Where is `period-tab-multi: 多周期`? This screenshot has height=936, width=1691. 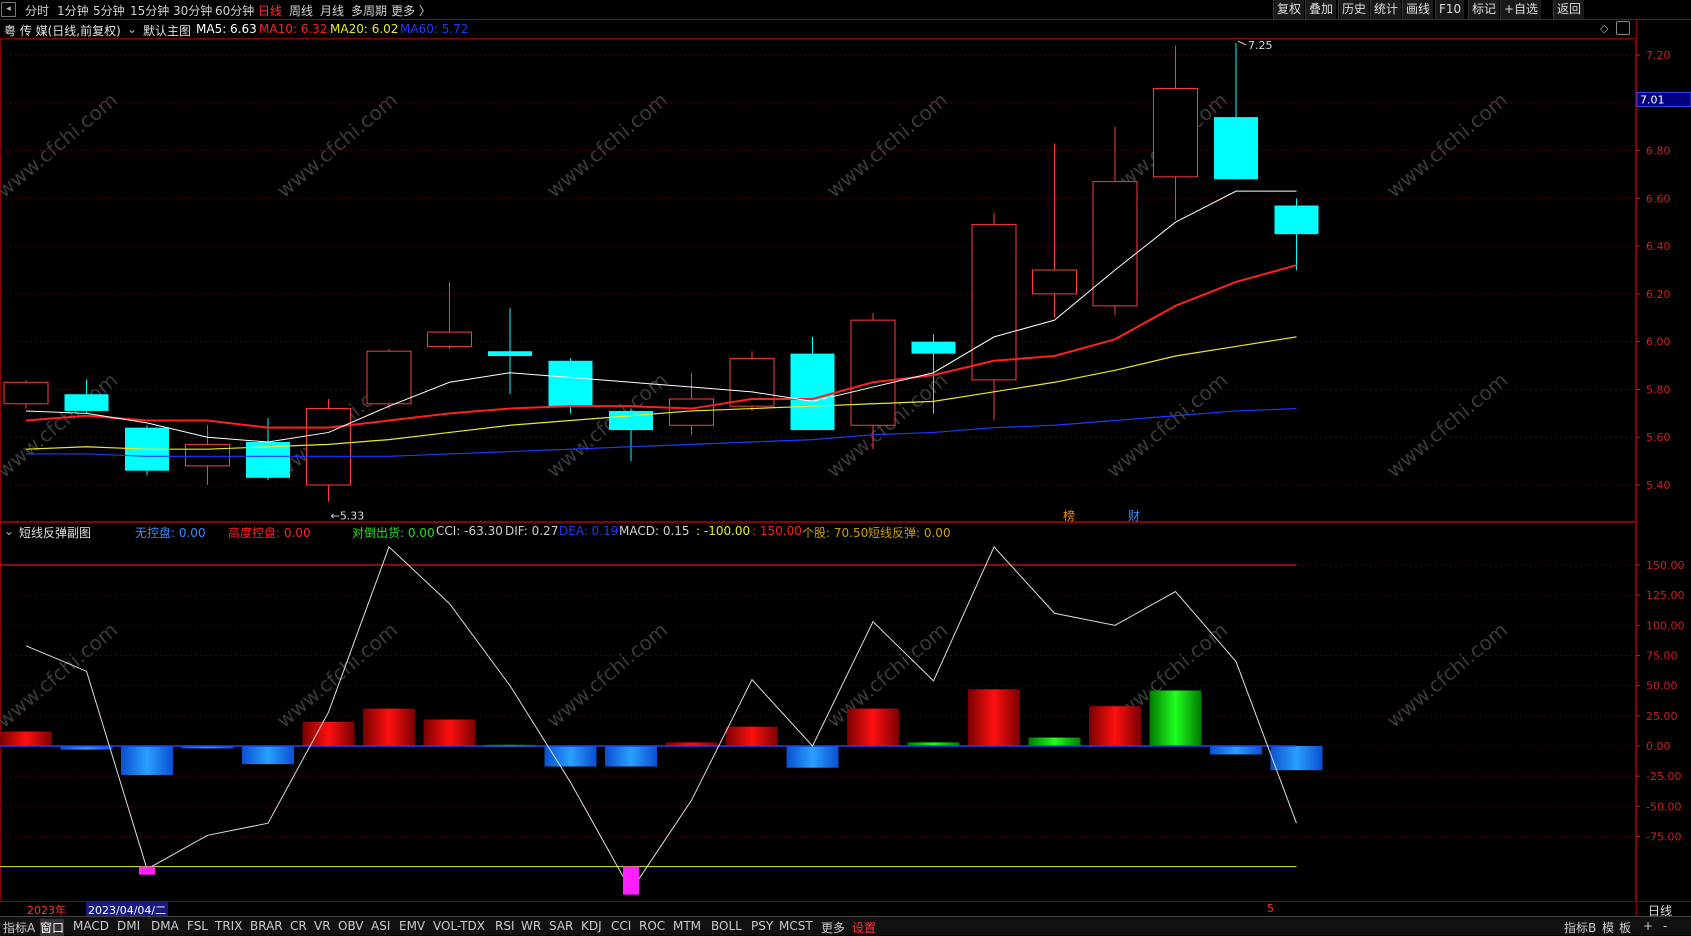 period-tab-multi: 多周期 is located at coordinates (369, 10).